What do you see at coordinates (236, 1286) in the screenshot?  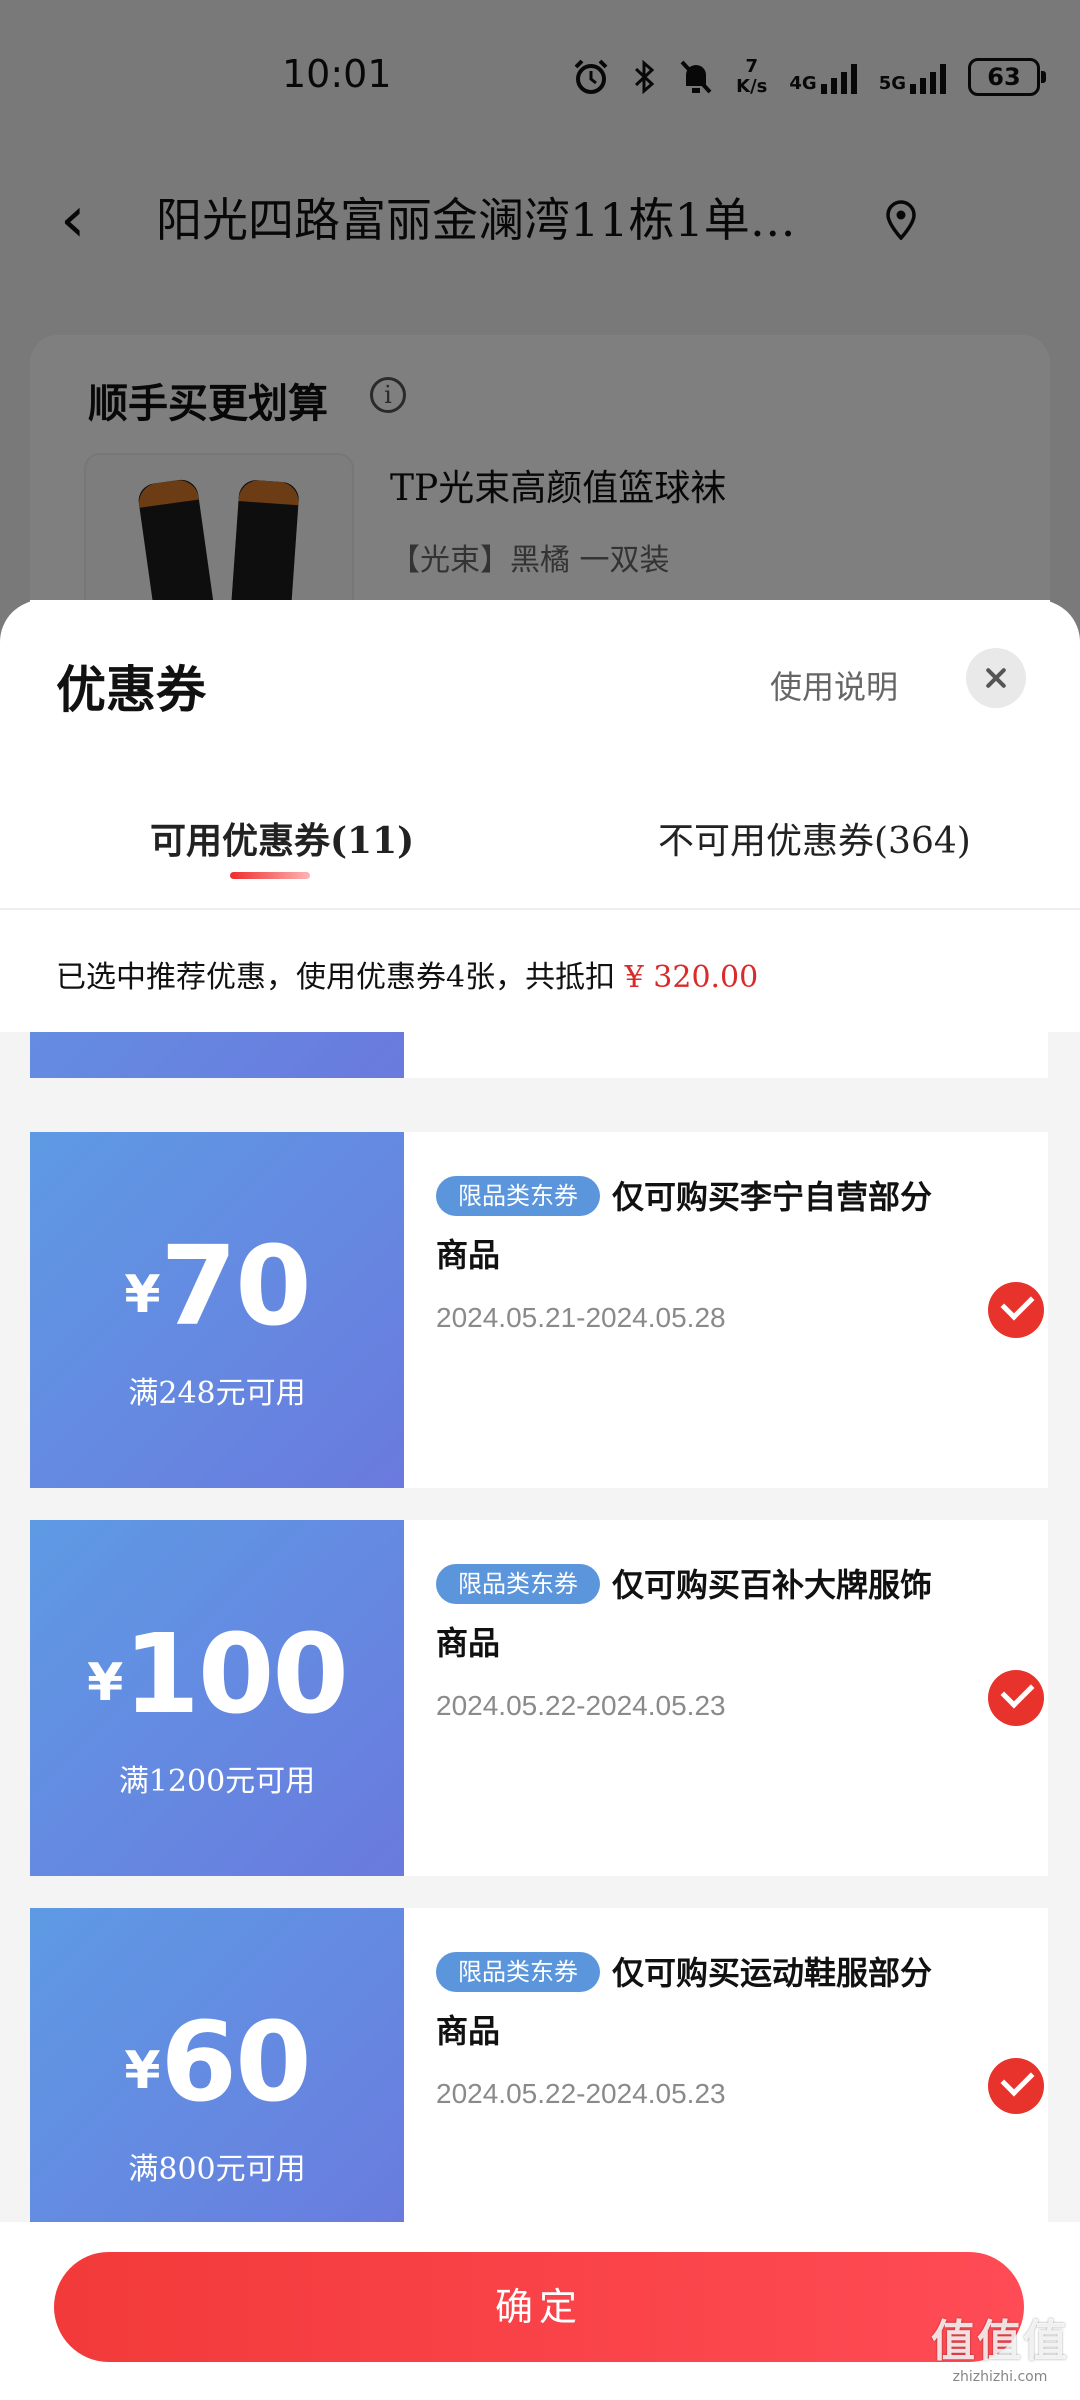 I see `coupon-value: 70` at bounding box center [236, 1286].